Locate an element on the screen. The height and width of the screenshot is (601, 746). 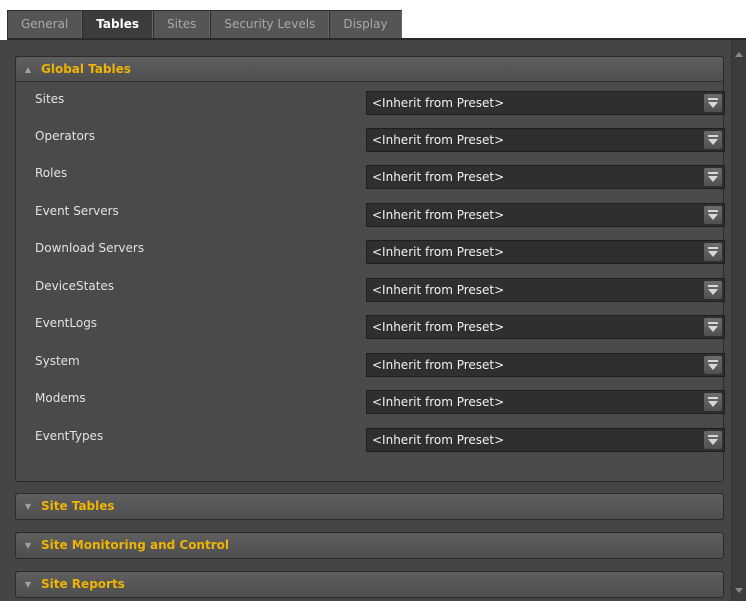
system-dropdown: <Inherit from Preset> is located at coordinates (545, 365).